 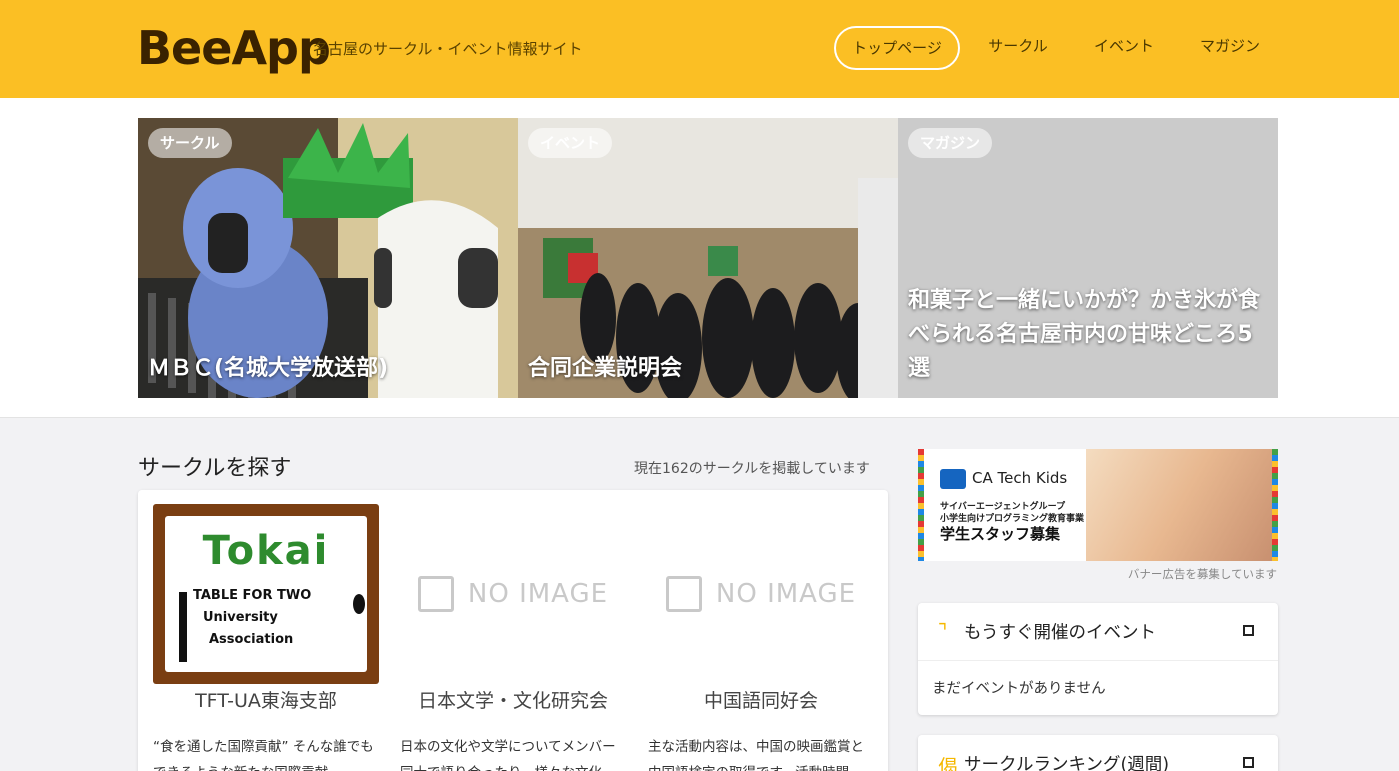 What do you see at coordinates (570, 143) in the screenshot?
I see `hero-badge: イベント` at bounding box center [570, 143].